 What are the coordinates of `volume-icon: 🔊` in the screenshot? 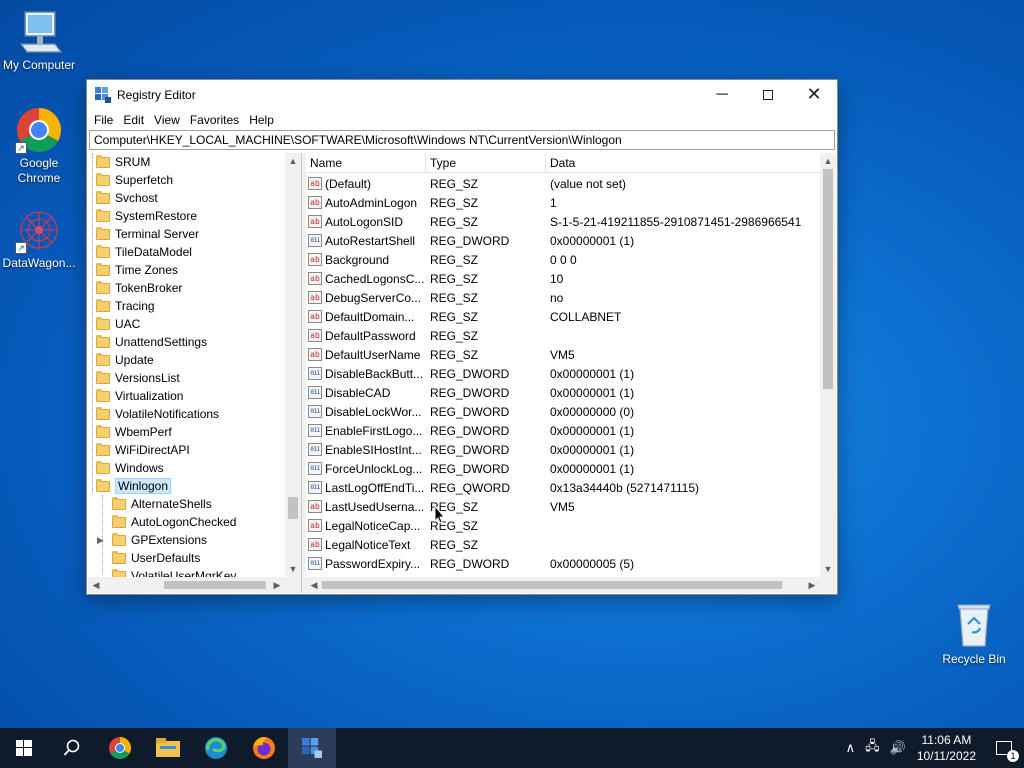 It's located at (898, 748).